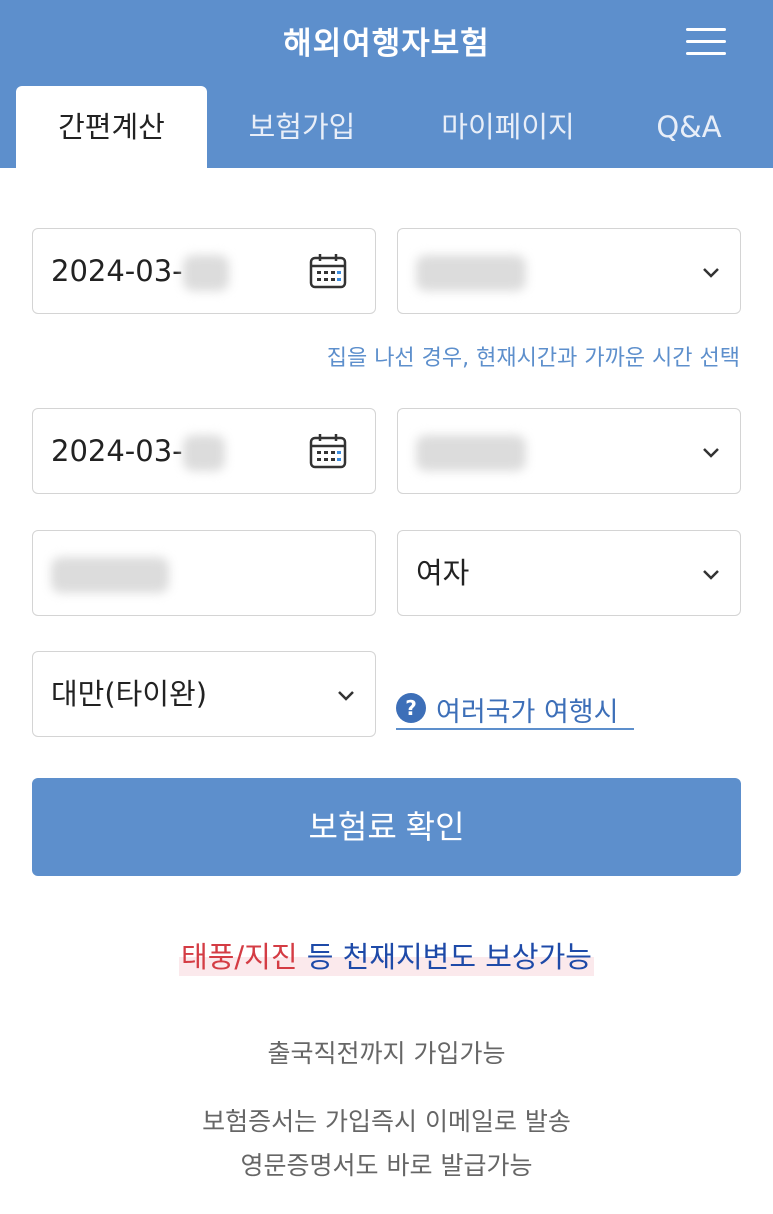  Describe the element at coordinates (569, 573) in the screenshot. I see `gender-select: 여자` at that location.